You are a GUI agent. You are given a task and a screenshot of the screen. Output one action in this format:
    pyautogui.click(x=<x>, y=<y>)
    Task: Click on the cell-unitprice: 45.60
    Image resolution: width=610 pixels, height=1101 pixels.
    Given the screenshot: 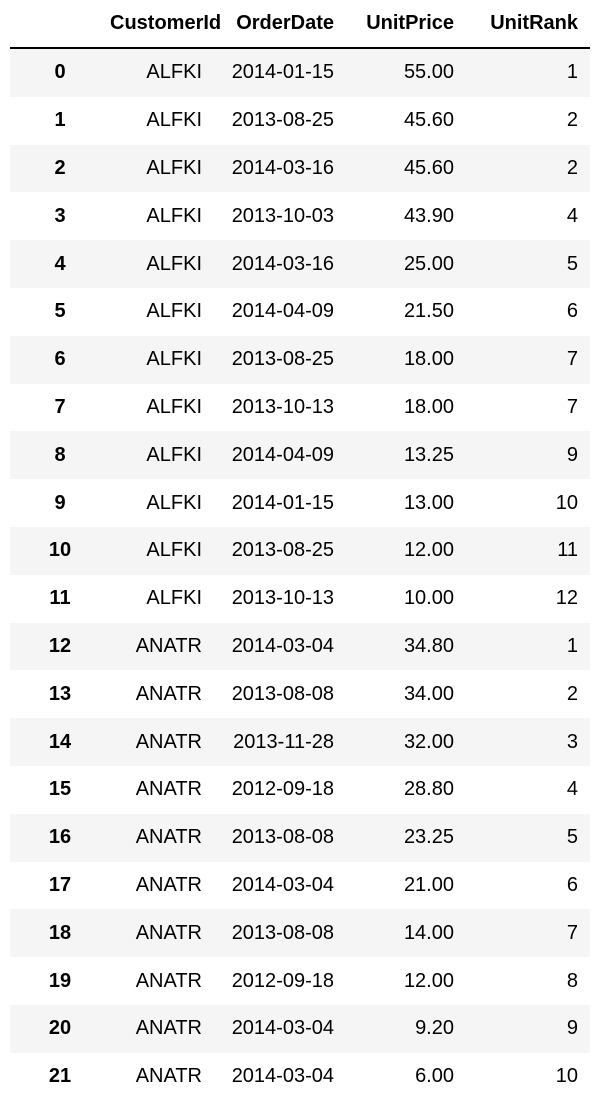 What is the action you would take?
    pyautogui.click(x=428, y=120)
    